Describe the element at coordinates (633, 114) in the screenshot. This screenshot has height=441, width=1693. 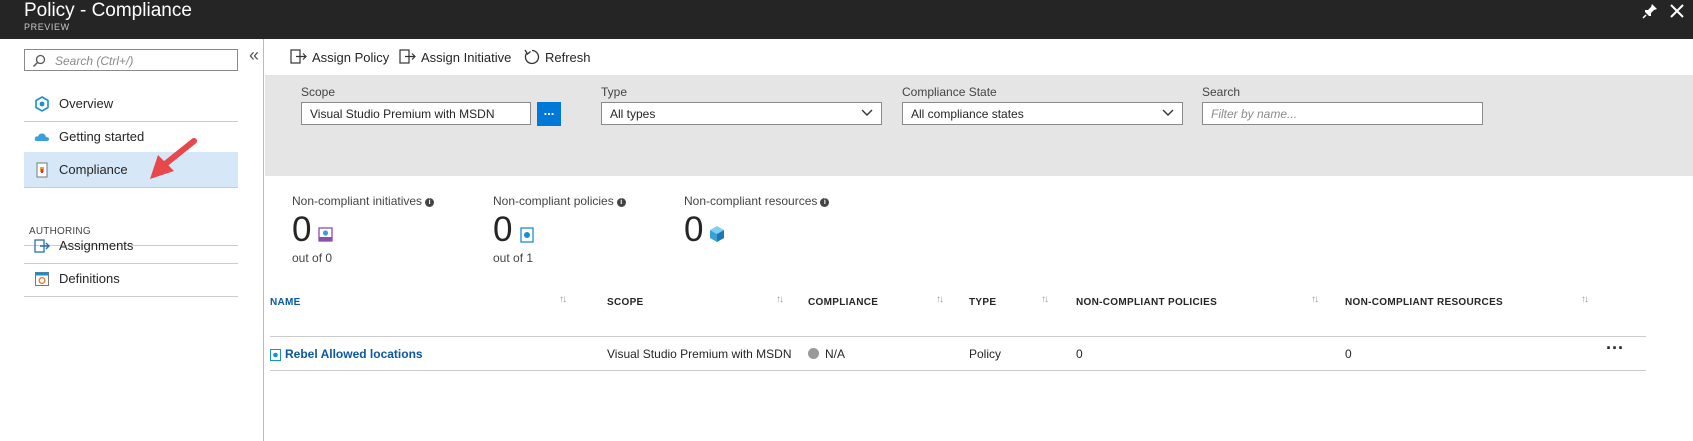
I see `type-value: All types` at that location.